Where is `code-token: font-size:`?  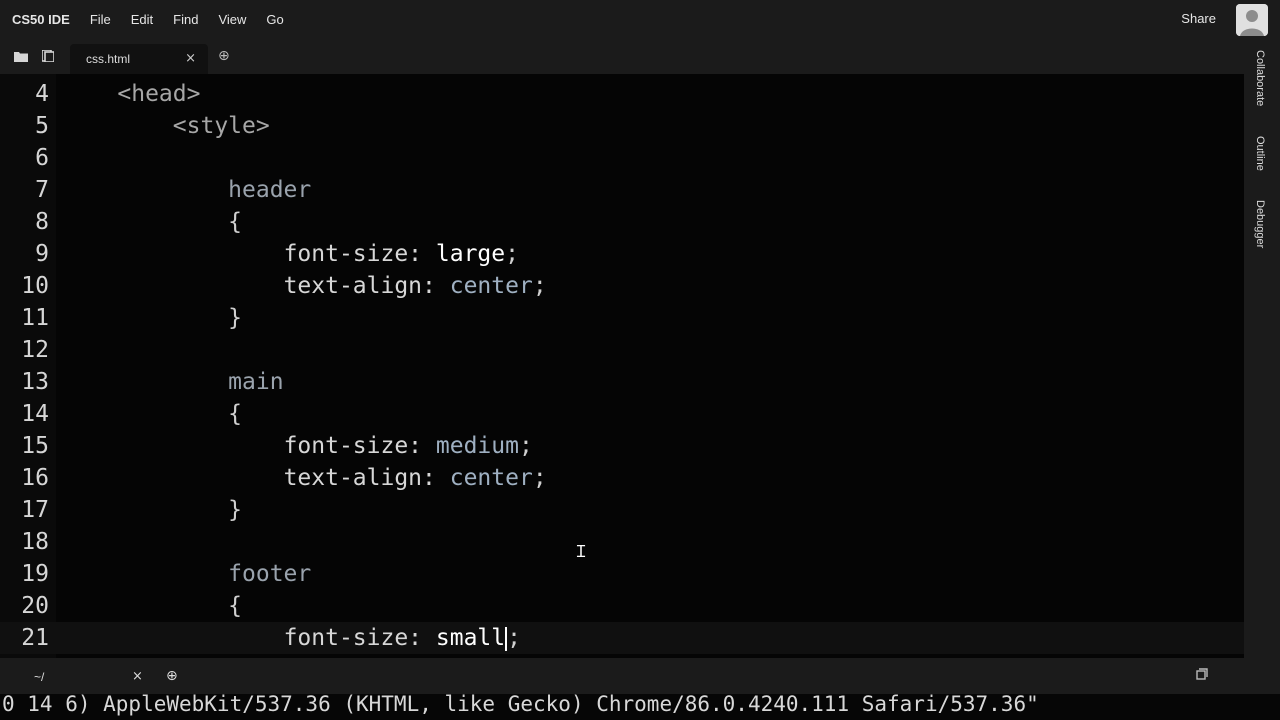 code-token: font-size: is located at coordinates (359, 446).